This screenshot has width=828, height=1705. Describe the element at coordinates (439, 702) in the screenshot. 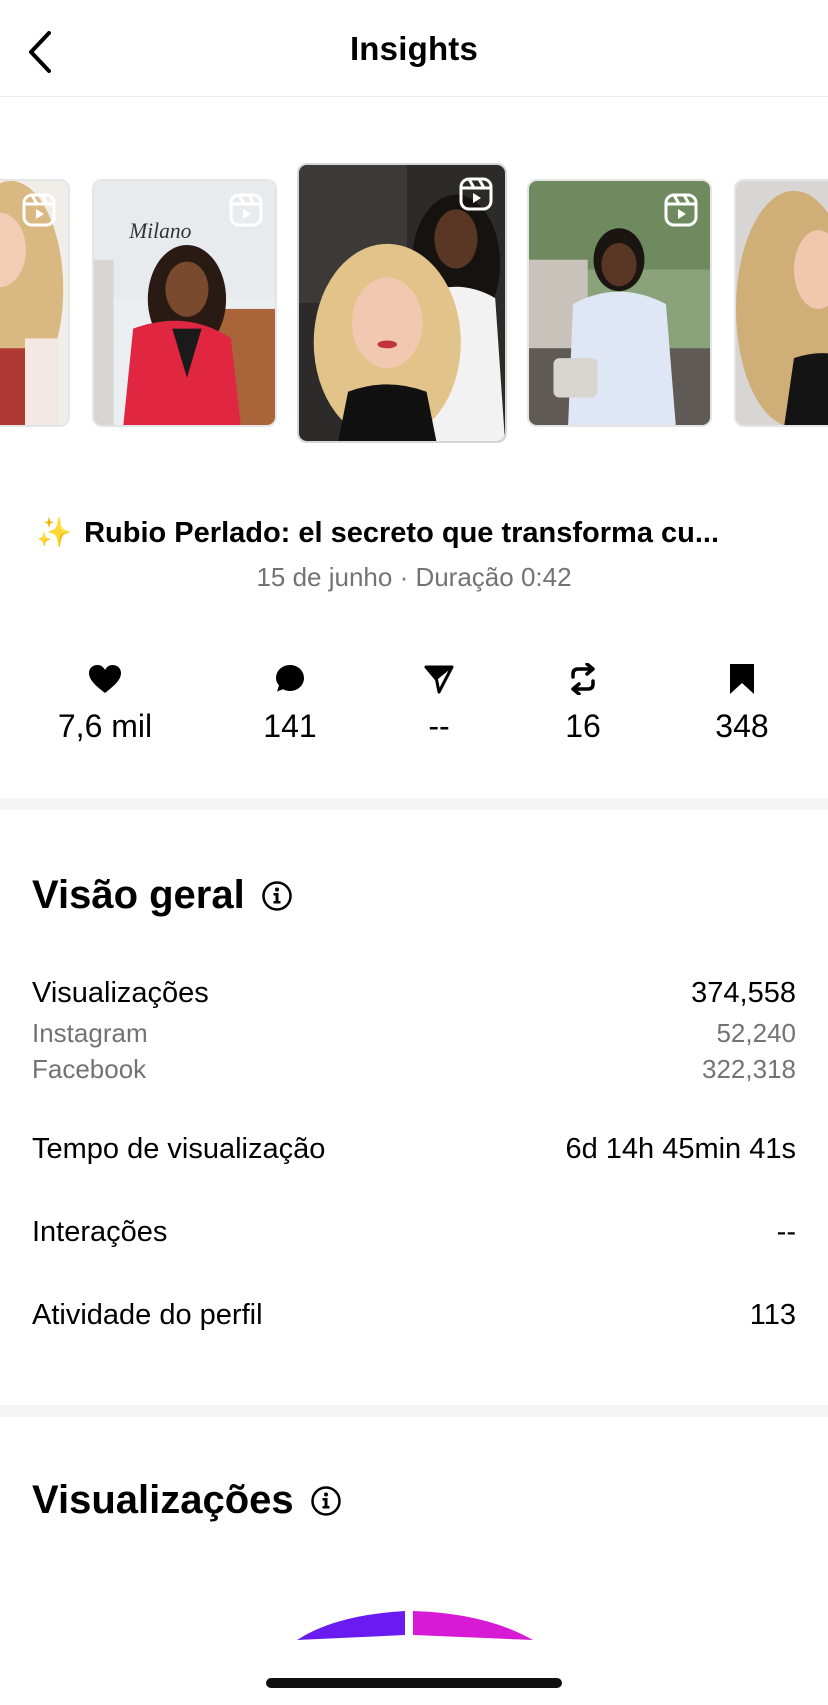

I see `stat-shares: --` at that location.